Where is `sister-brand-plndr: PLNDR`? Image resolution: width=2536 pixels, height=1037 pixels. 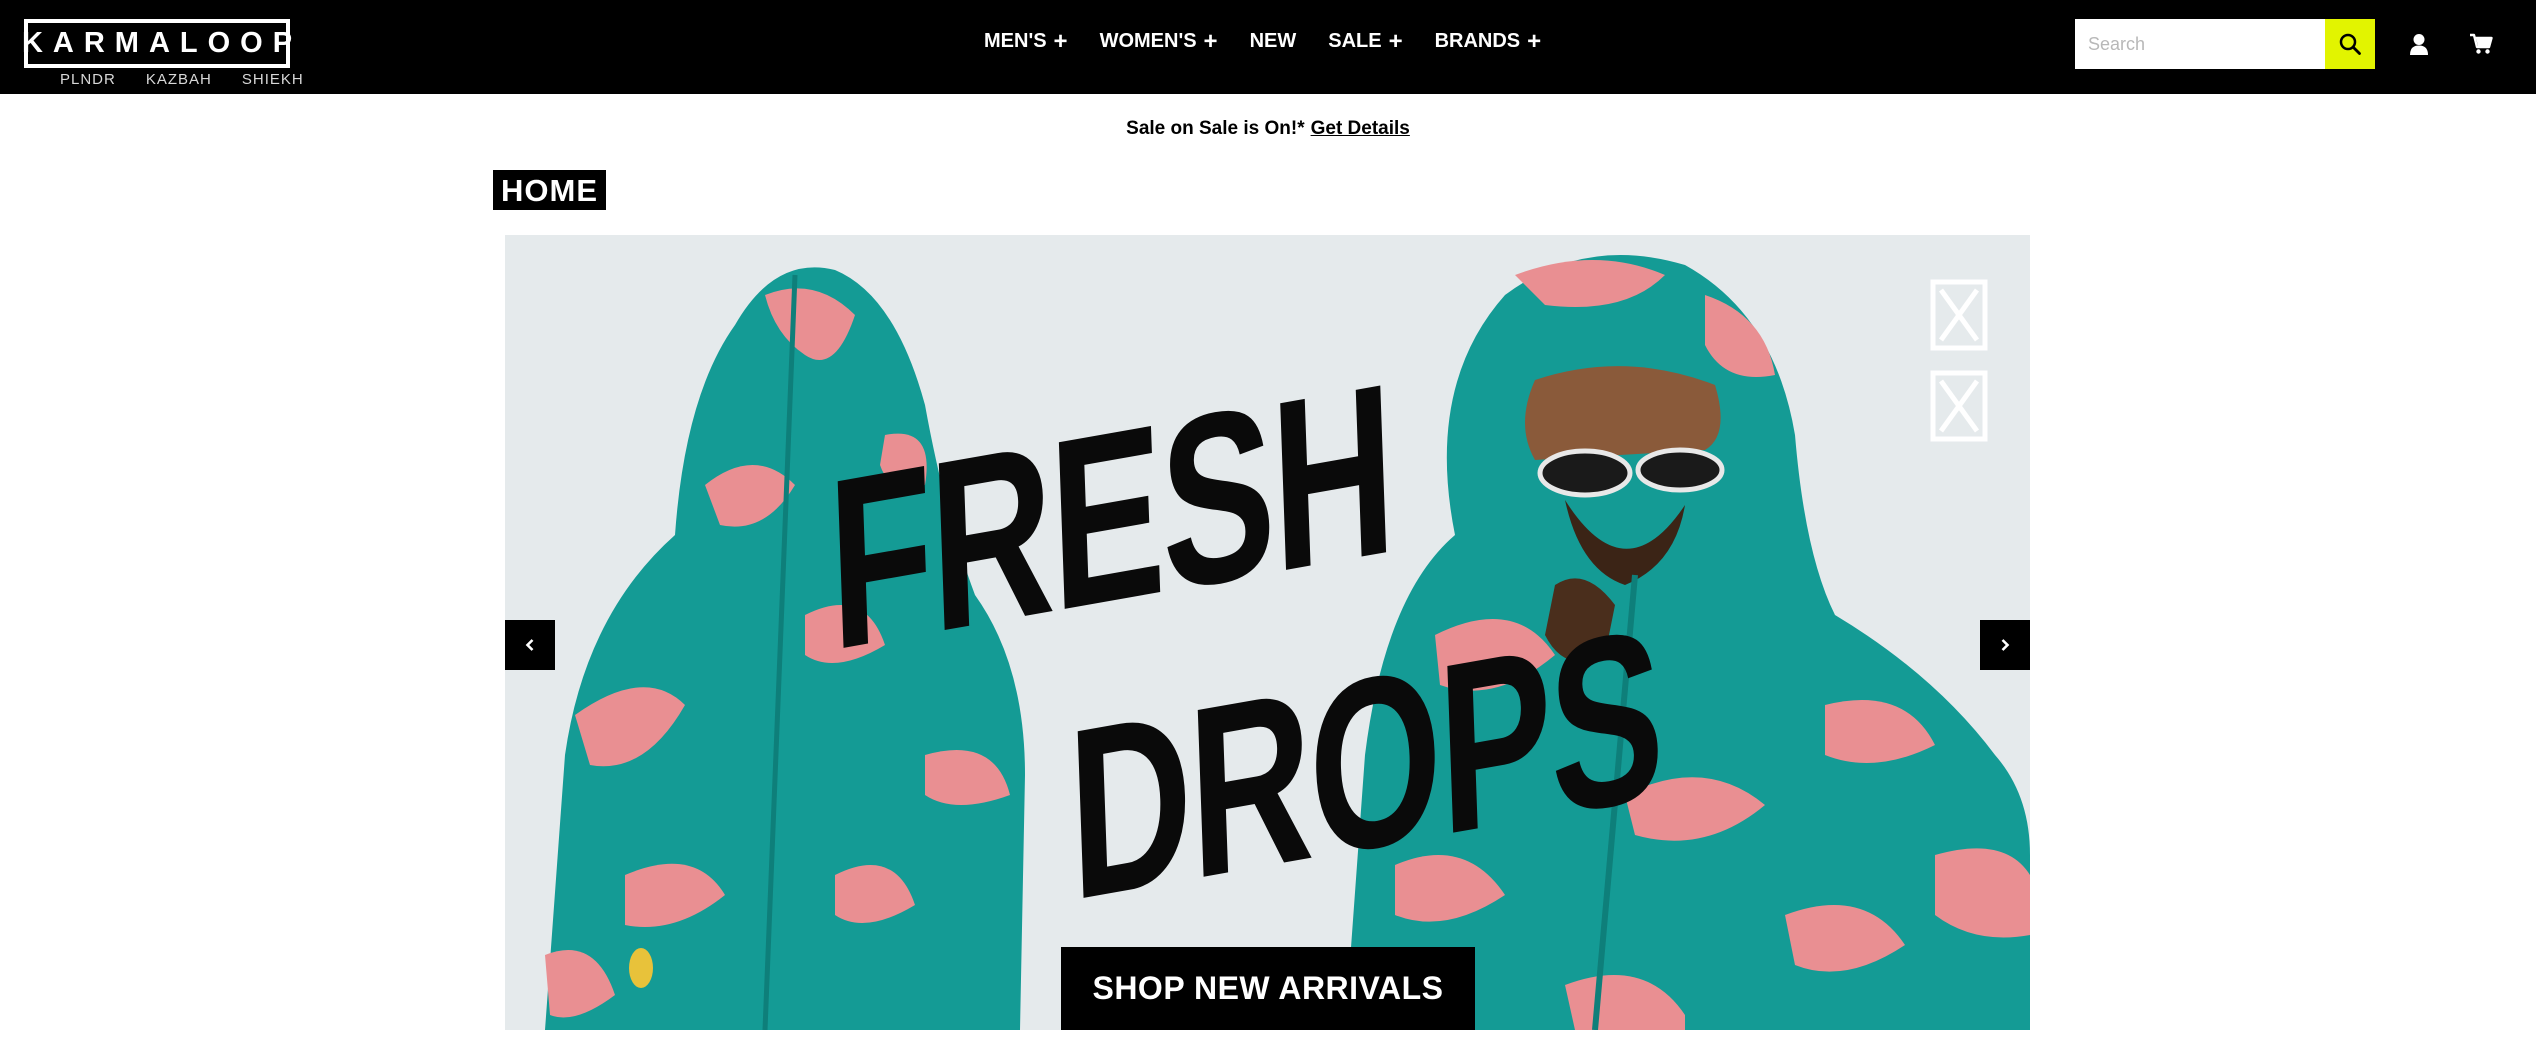 sister-brand-plndr: PLNDR is located at coordinates (88, 79).